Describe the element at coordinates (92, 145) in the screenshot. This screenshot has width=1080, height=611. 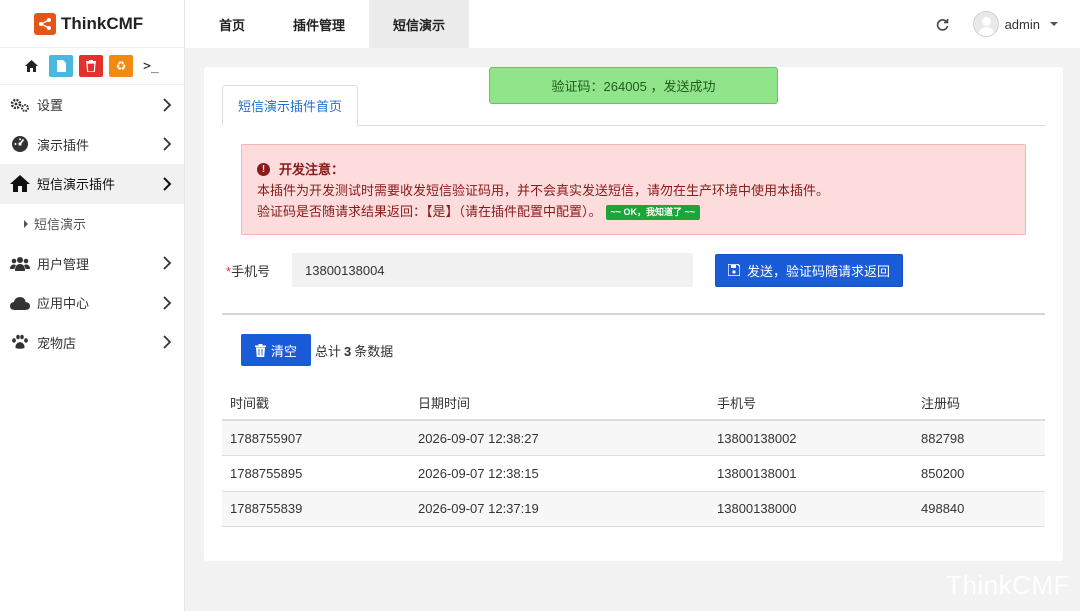
I see `sidebar-item-demo-plugin: 演示插件` at that location.